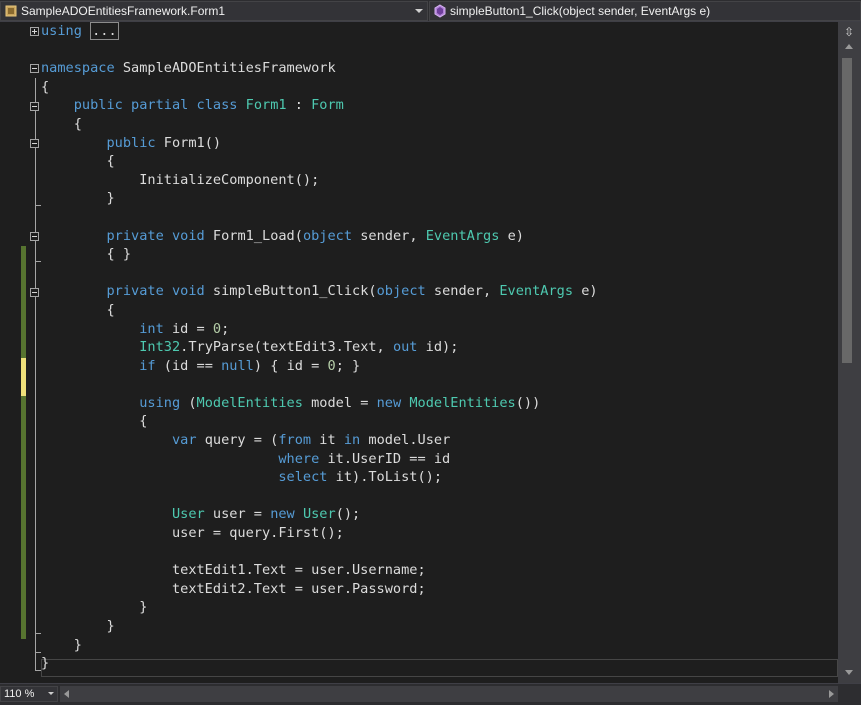  I want to click on code-token: SampleADOEntitiesFramework, so click(225, 68).